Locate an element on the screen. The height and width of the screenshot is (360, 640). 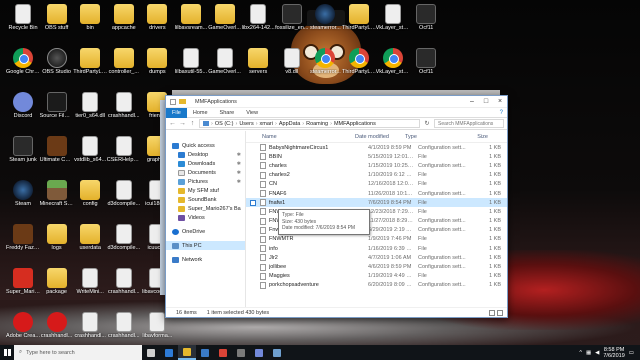
desktop-icon: bin is located at coordinates (90, 24).